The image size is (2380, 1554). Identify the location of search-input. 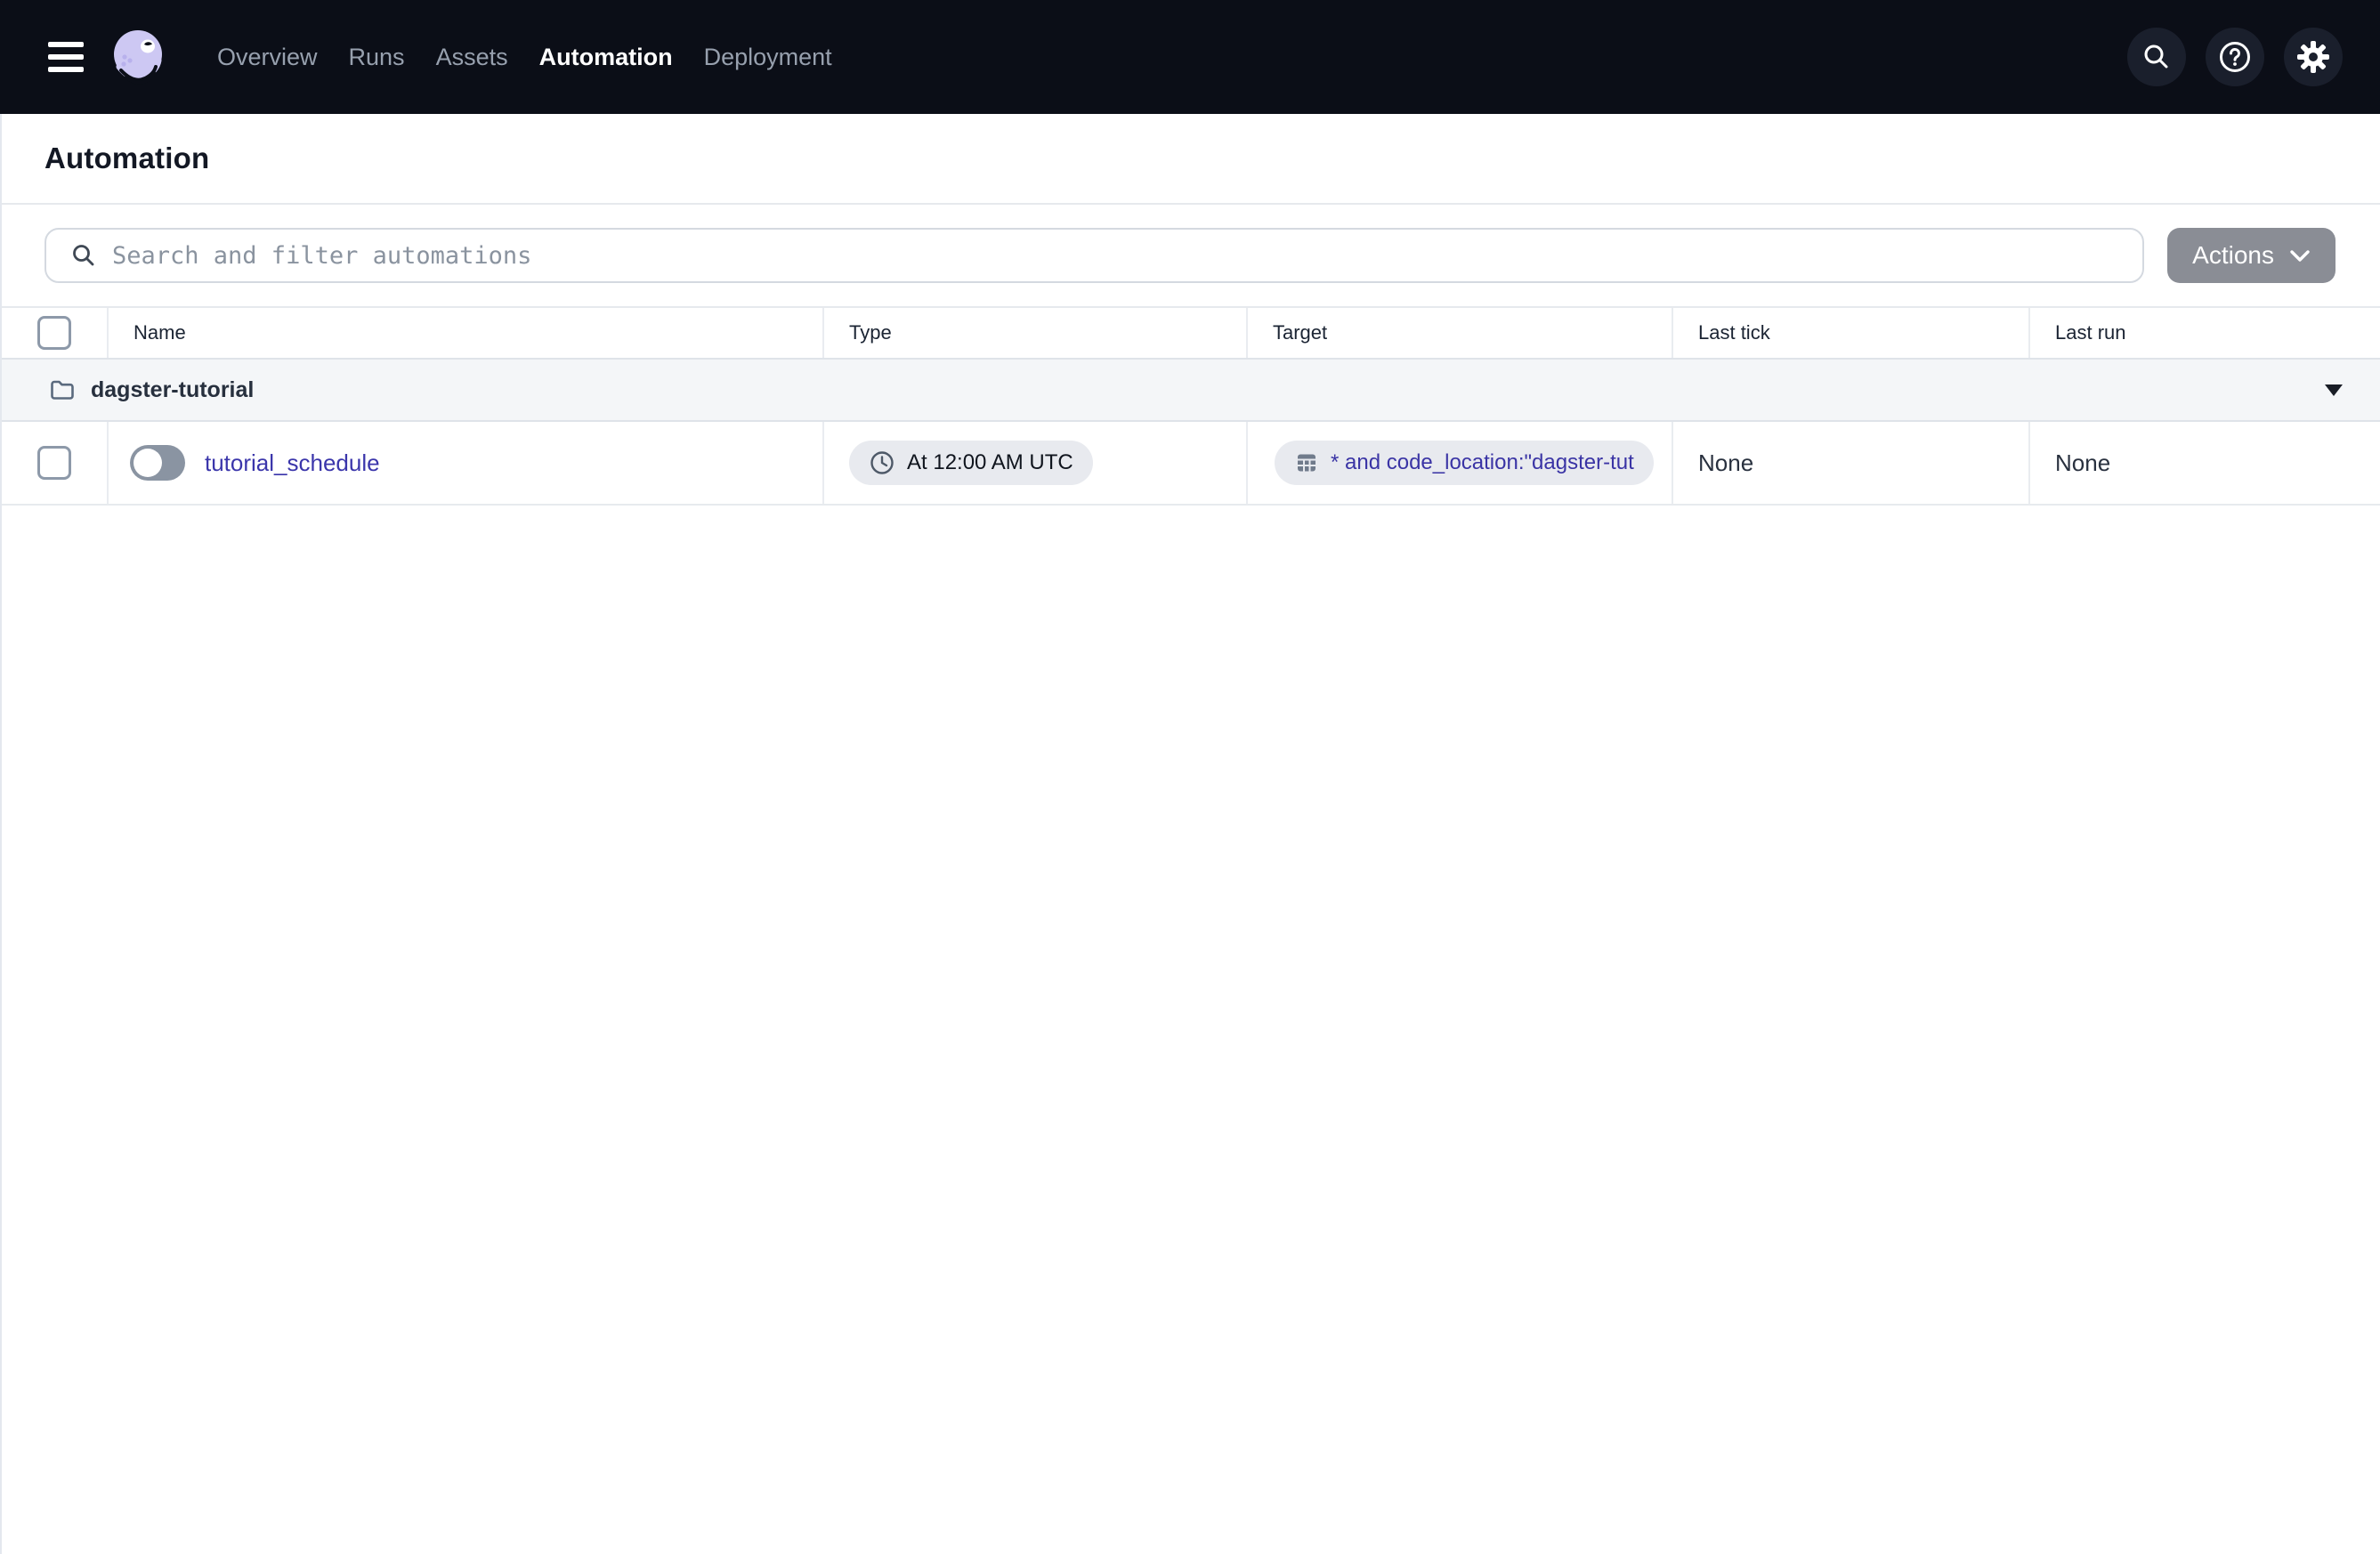
(1117, 255).